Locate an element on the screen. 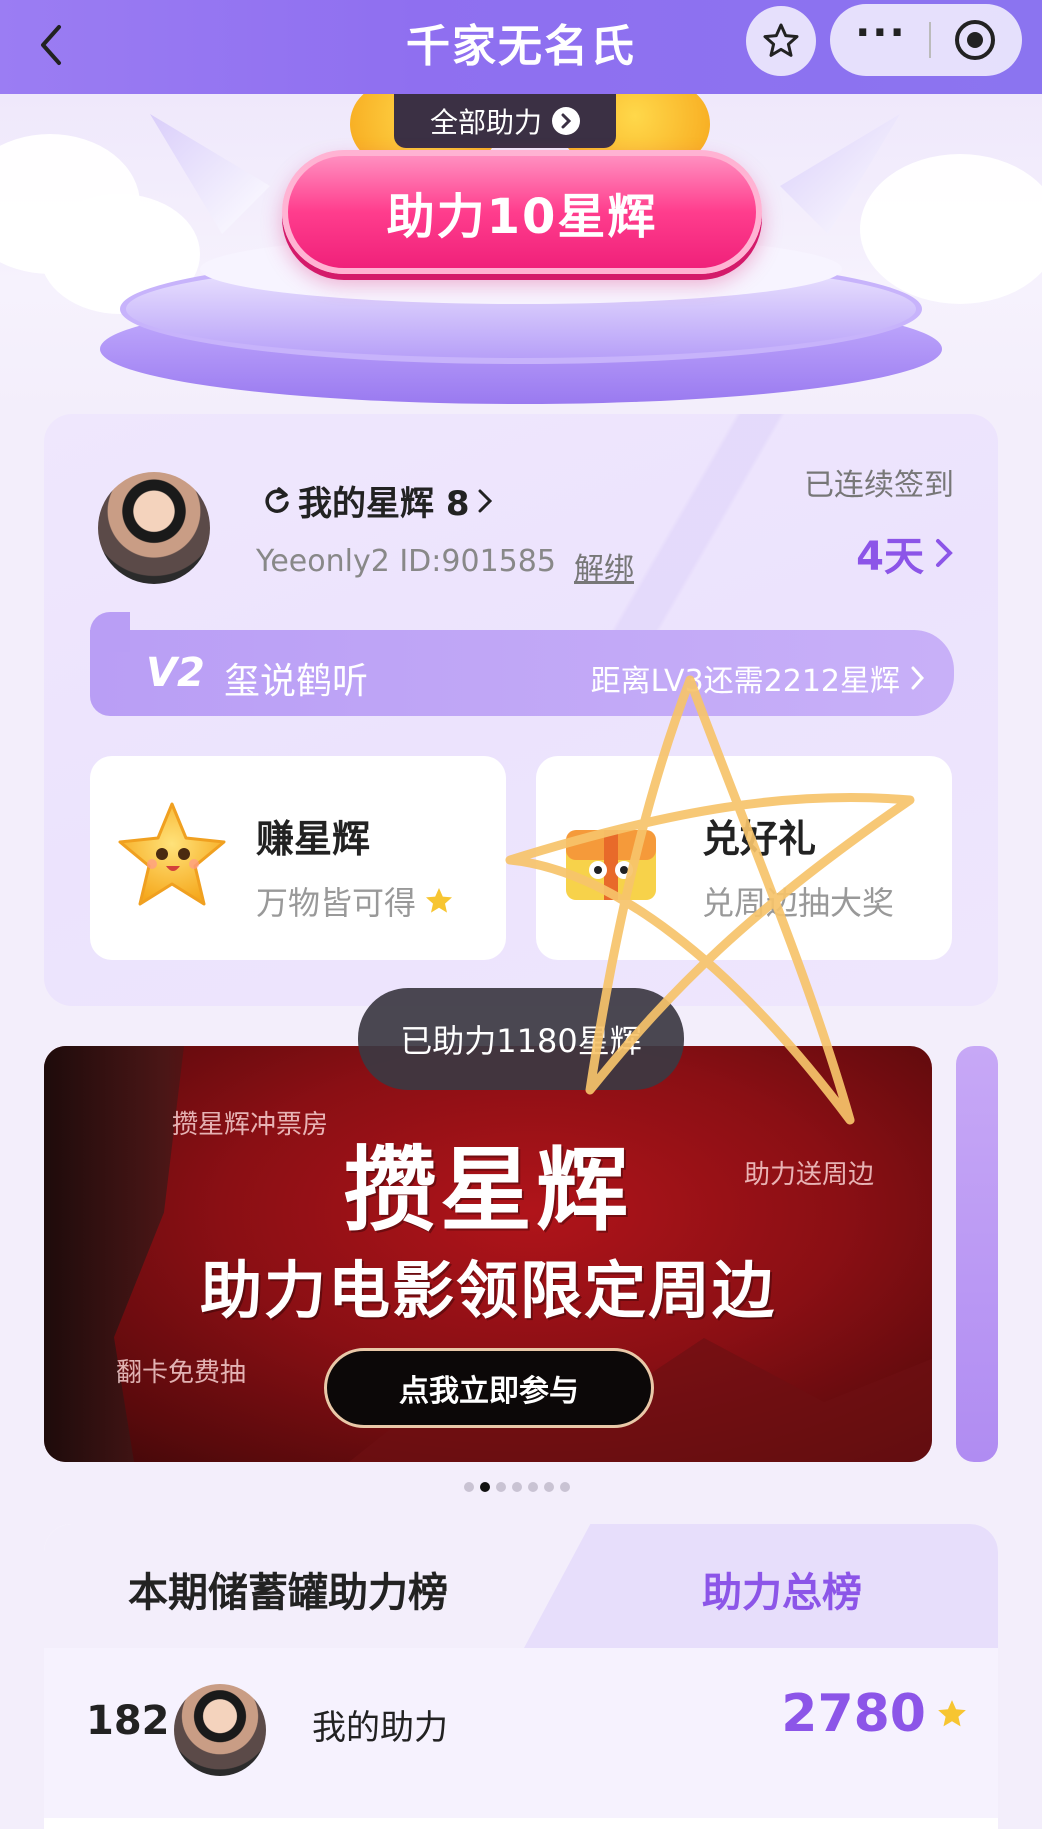  level-progress-label: 距离LV3还需2212星辉 is located at coordinates (745, 681).